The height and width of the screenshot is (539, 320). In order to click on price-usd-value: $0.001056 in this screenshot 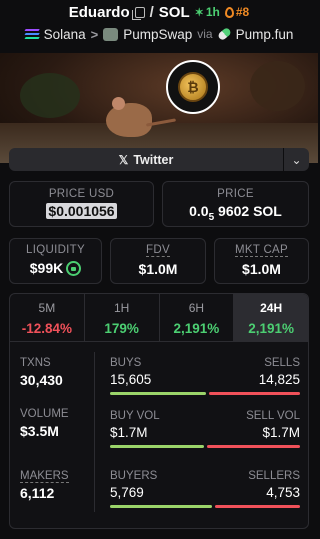, I will do `click(81, 211)`.